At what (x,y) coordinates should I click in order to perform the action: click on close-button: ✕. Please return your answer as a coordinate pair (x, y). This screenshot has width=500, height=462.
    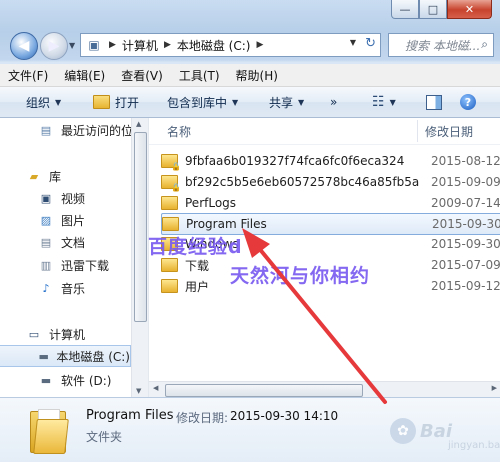
    Looking at the image, I should click on (469, 9).